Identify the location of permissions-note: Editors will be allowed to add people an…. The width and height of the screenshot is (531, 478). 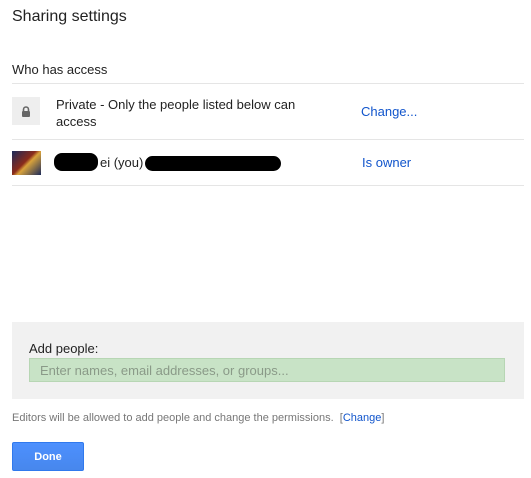
(198, 418).